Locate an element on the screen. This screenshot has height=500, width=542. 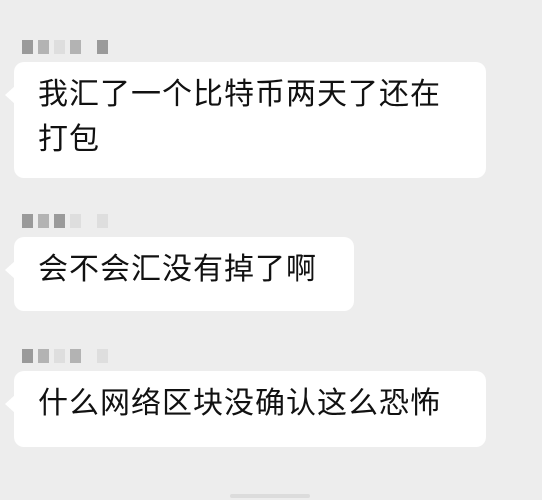
message-text: 什么网络区块没确认这么恐怖 is located at coordinates (239, 403).